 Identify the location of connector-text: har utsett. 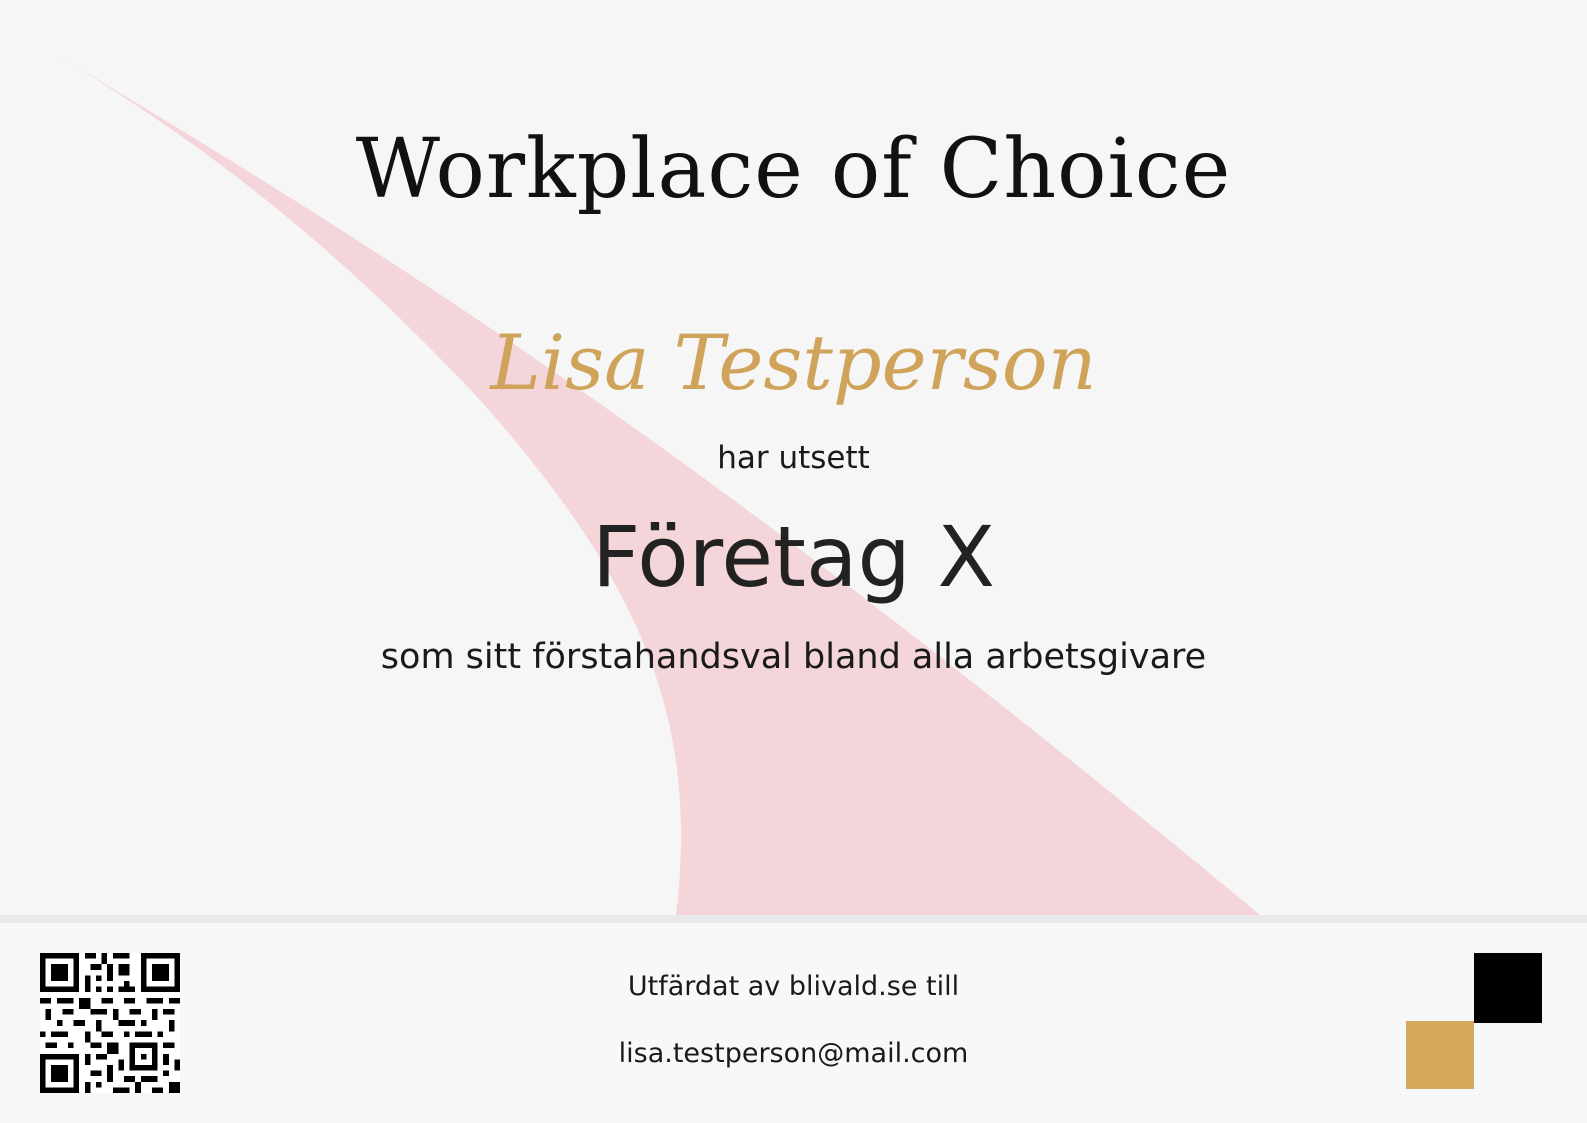
(793, 458).